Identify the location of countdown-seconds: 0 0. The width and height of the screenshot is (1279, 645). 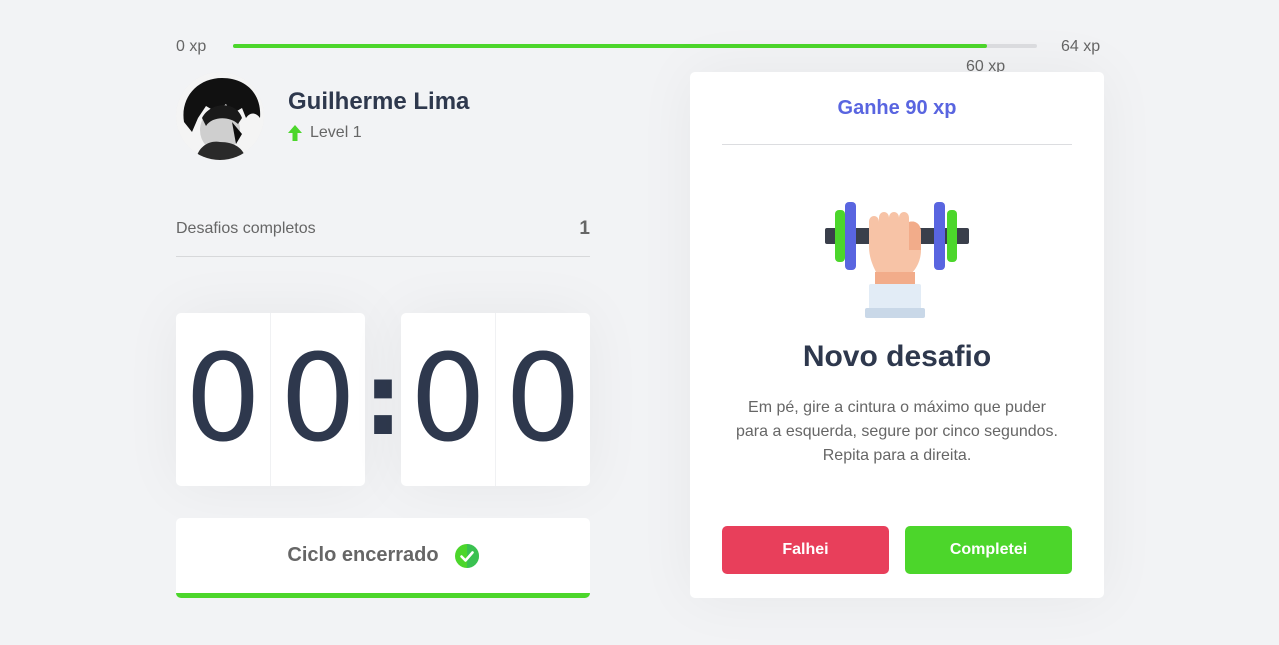
(495, 399).